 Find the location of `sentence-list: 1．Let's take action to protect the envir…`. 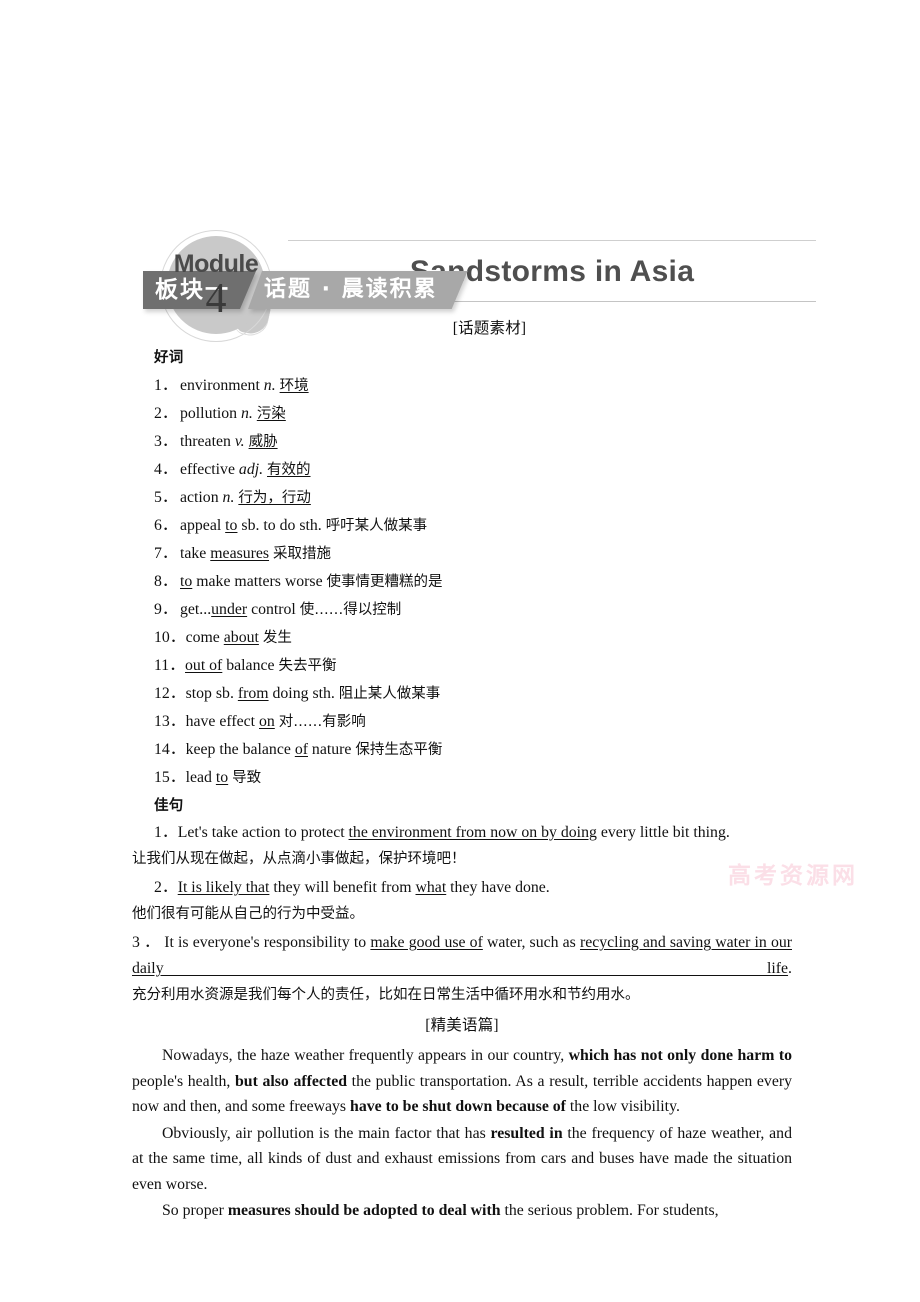

sentence-list: 1．Let's take action to protect the envir… is located at coordinates (462, 914).